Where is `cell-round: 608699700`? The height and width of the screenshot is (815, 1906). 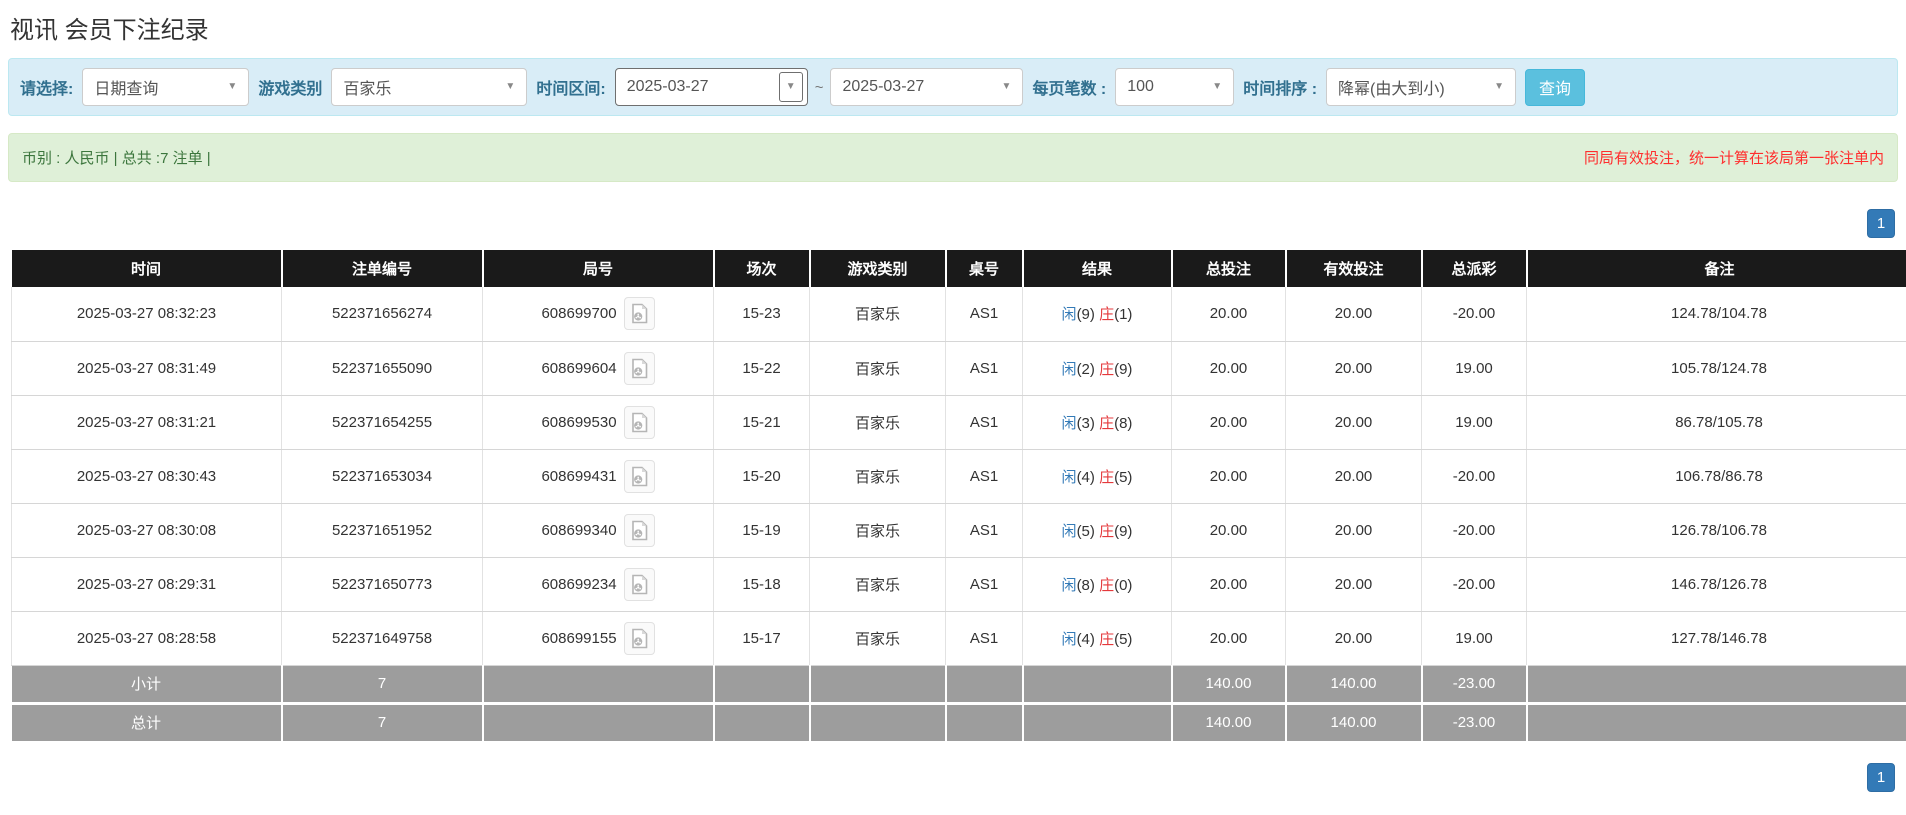 cell-round: 608699700 is located at coordinates (598, 314).